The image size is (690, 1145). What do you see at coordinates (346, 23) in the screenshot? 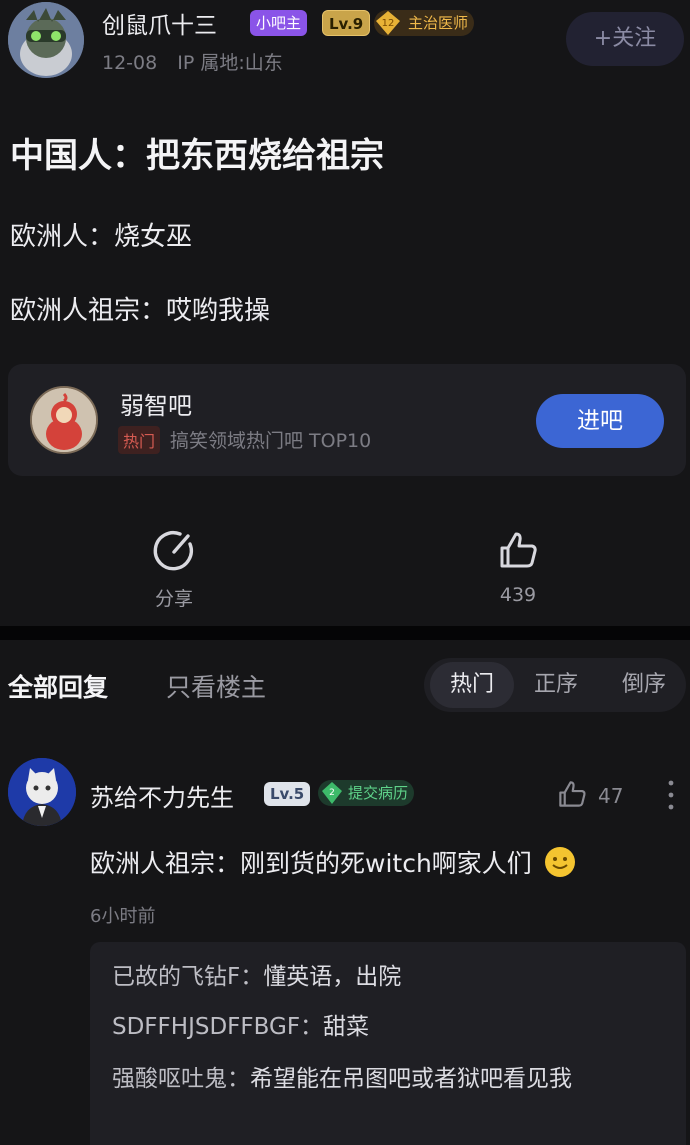
I see `level-badge: Lv.9` at bounding box center [346, 23].